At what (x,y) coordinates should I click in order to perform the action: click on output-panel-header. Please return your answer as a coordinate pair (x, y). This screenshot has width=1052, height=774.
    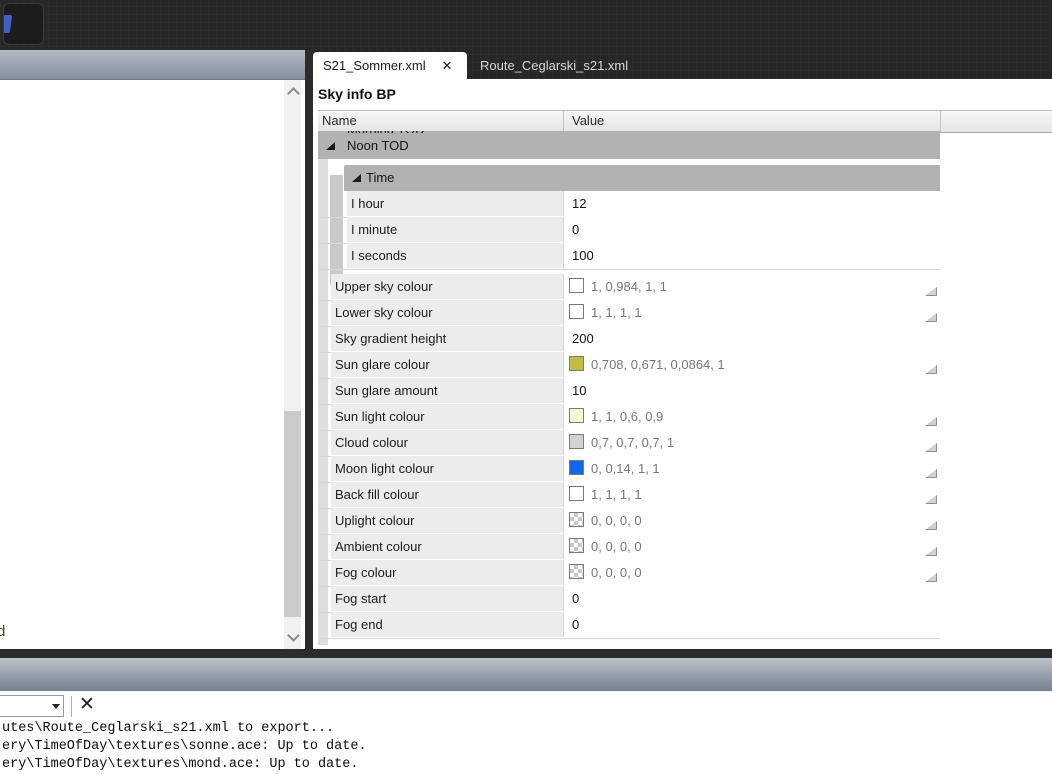
    Looking at the image, I should click on (526, 675).